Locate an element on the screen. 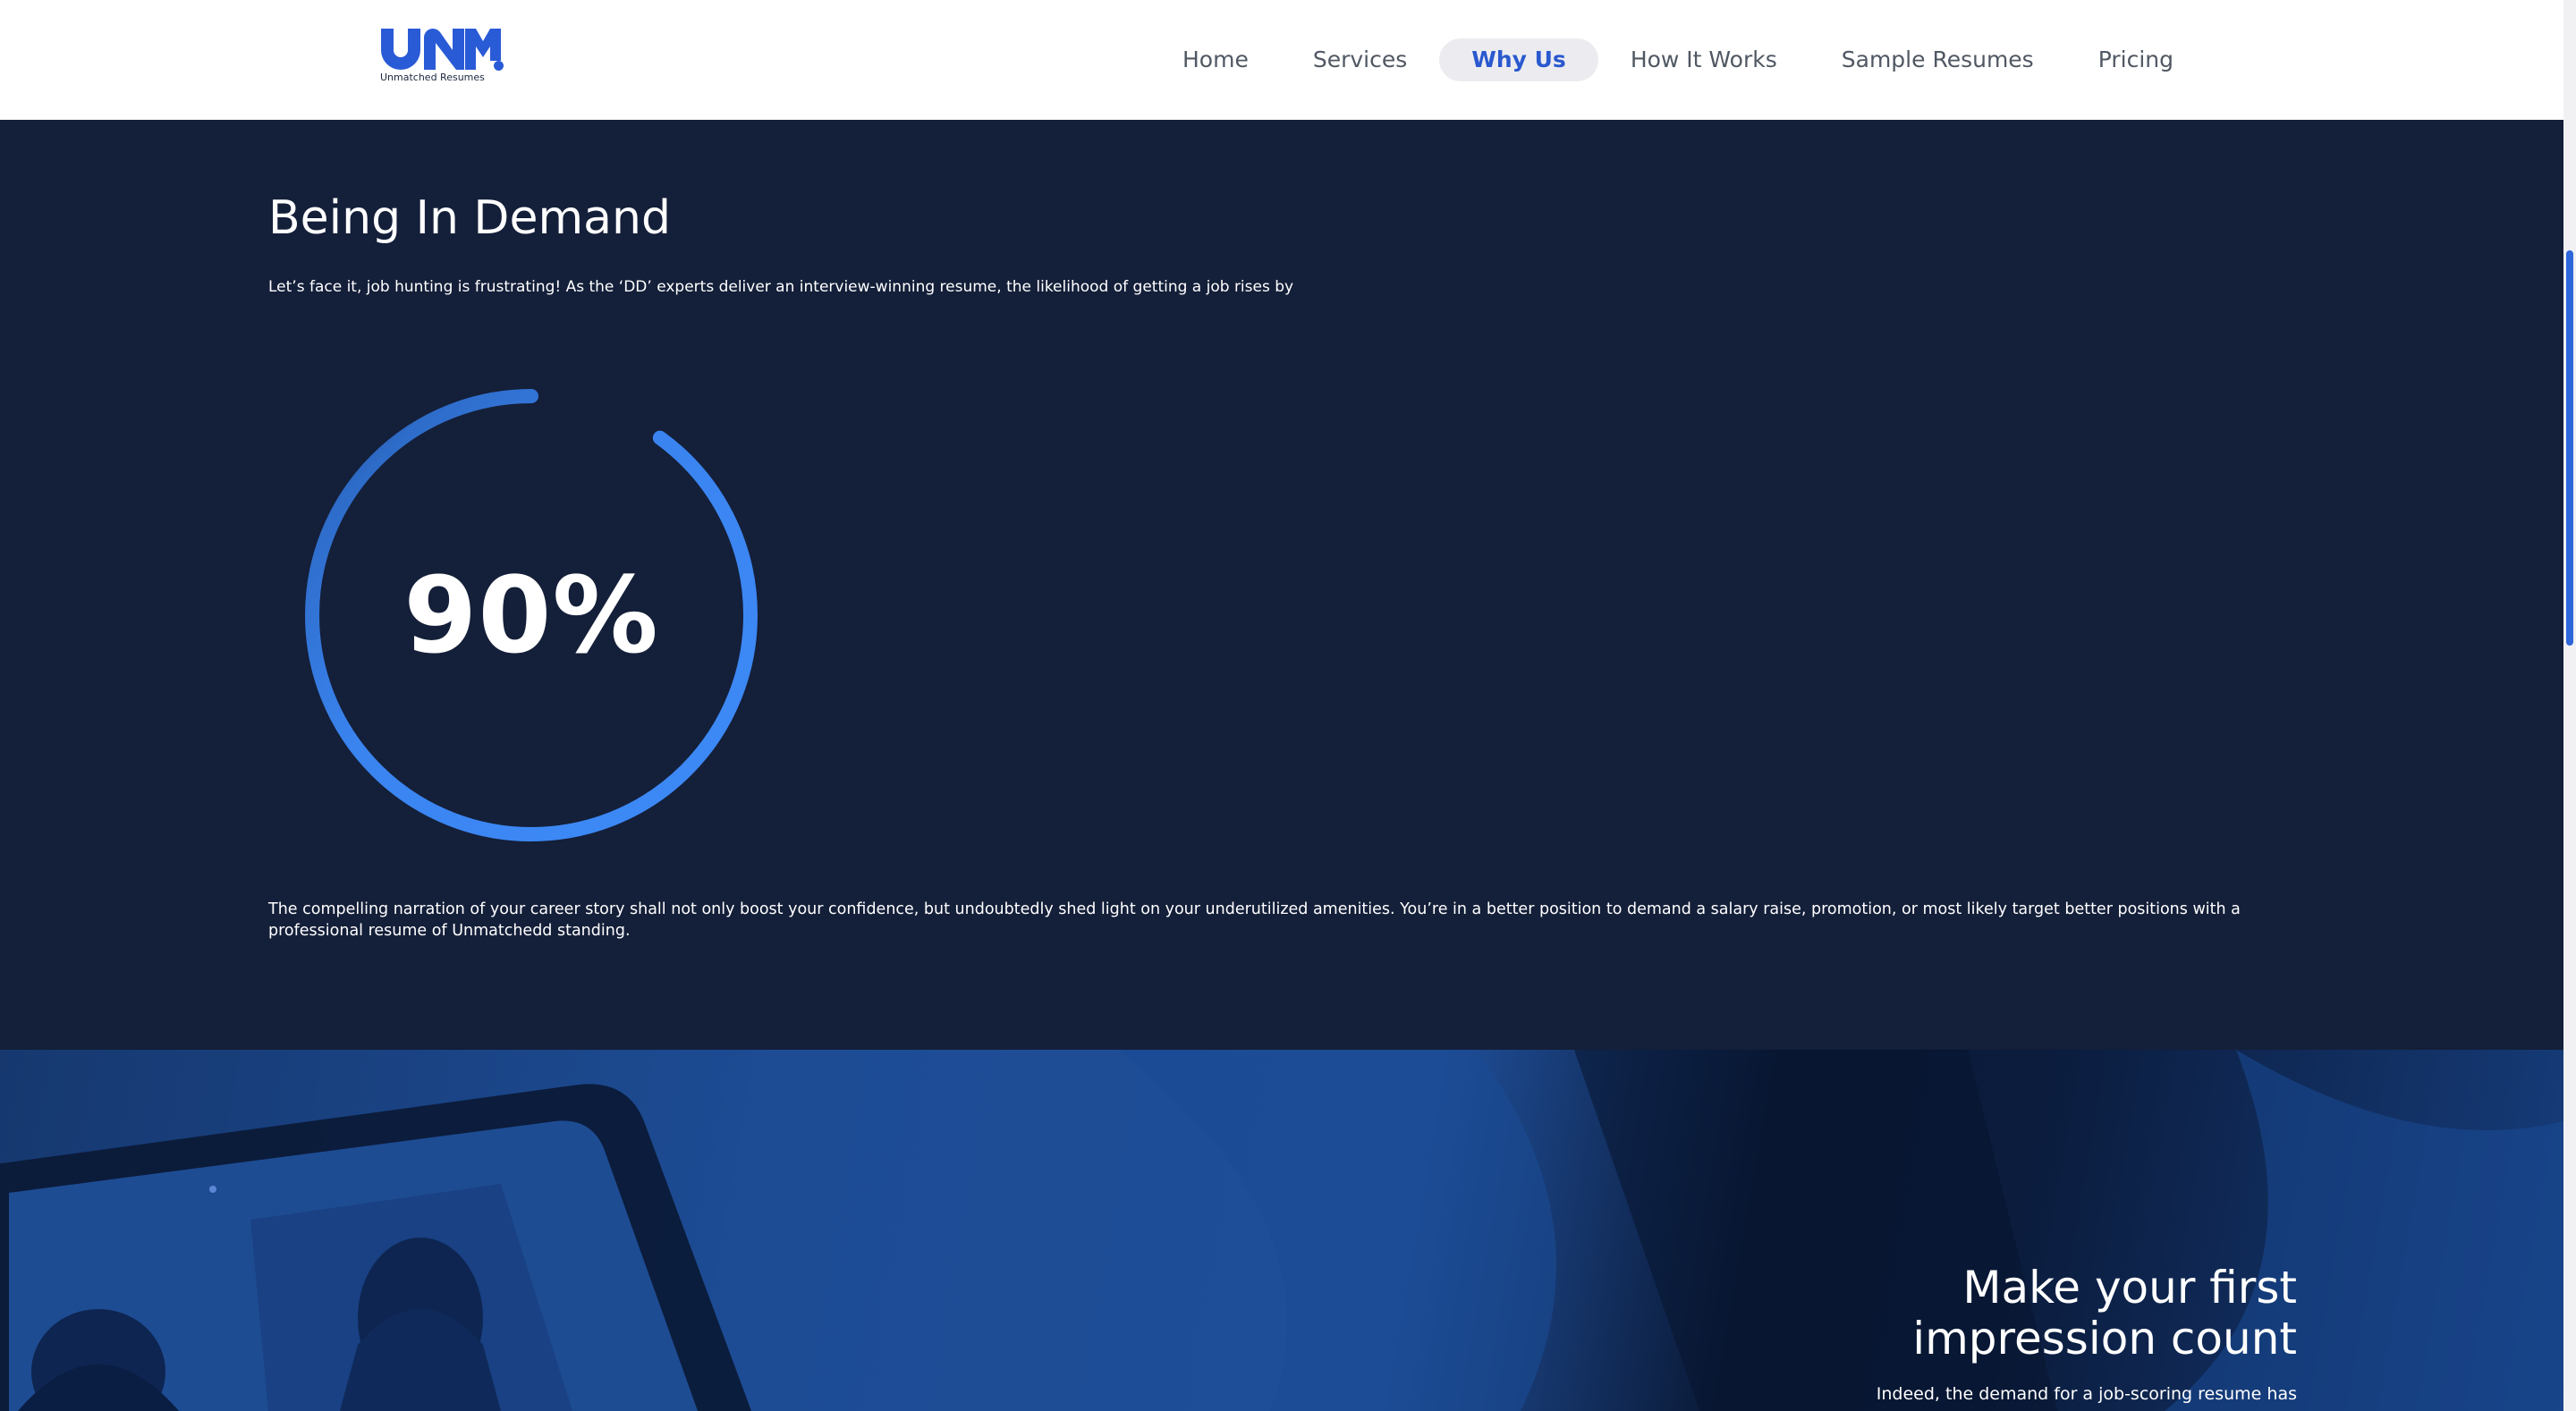 The width and height of the screenshot is (2576, 1411). site-logo: Unmatched Resumes is located at coordinates (446, 57).